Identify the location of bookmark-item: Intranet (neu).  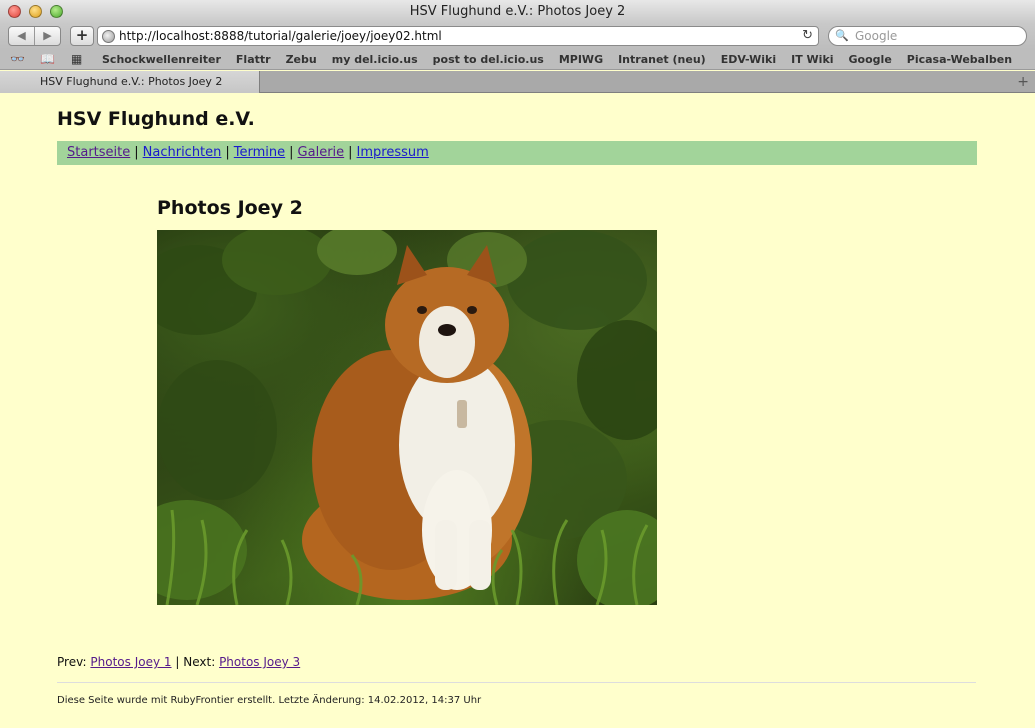
(662, 59).